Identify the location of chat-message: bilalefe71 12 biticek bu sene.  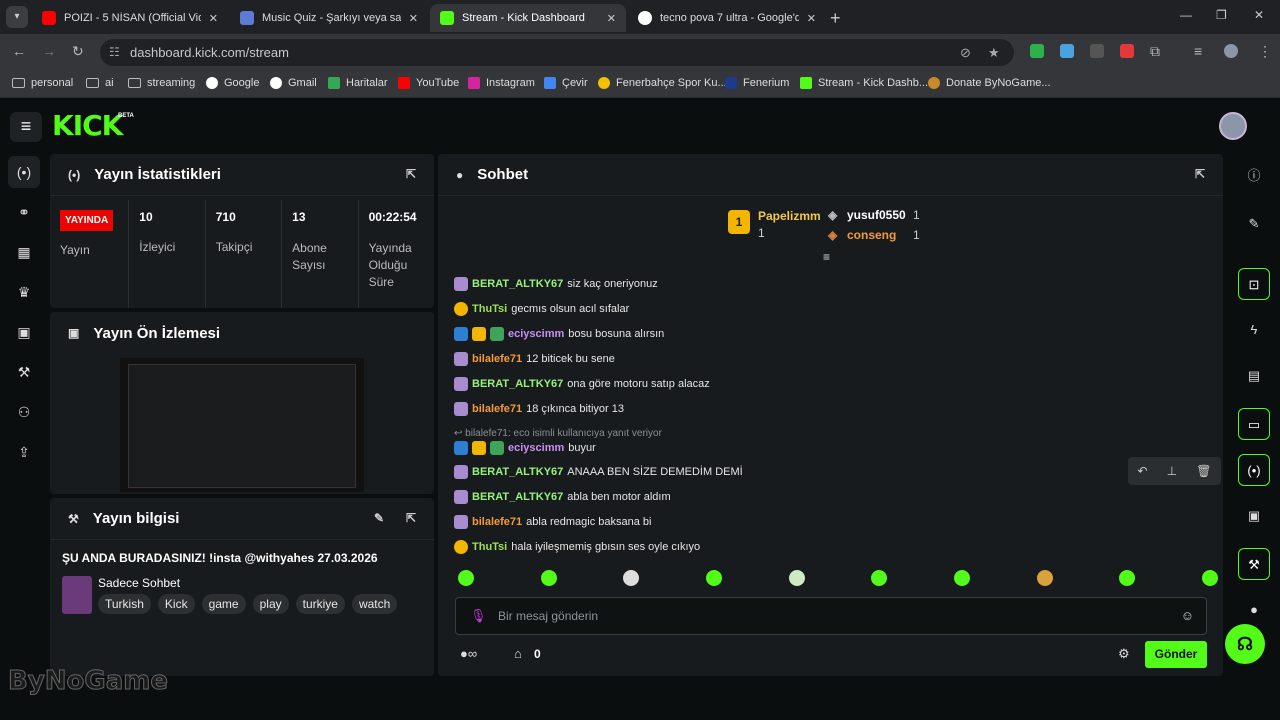
(534, 359).